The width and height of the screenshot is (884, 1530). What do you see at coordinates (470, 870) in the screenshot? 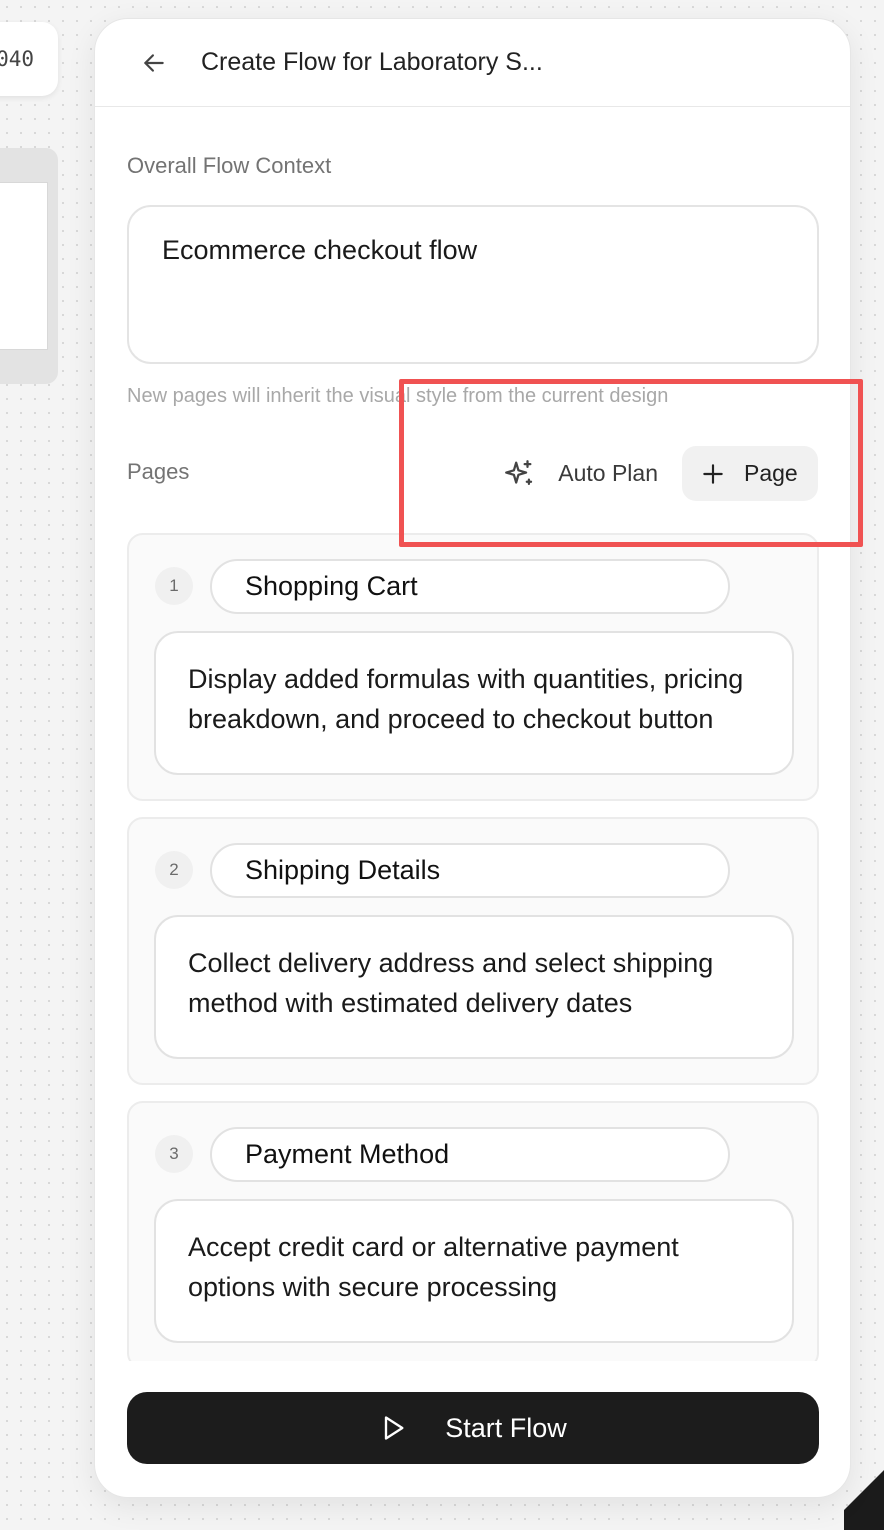
I see `page-name-input: Shipping Details` at bounding box center [470, 870].